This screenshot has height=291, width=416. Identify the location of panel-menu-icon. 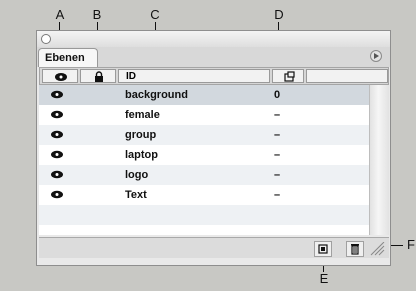
(376, 56).